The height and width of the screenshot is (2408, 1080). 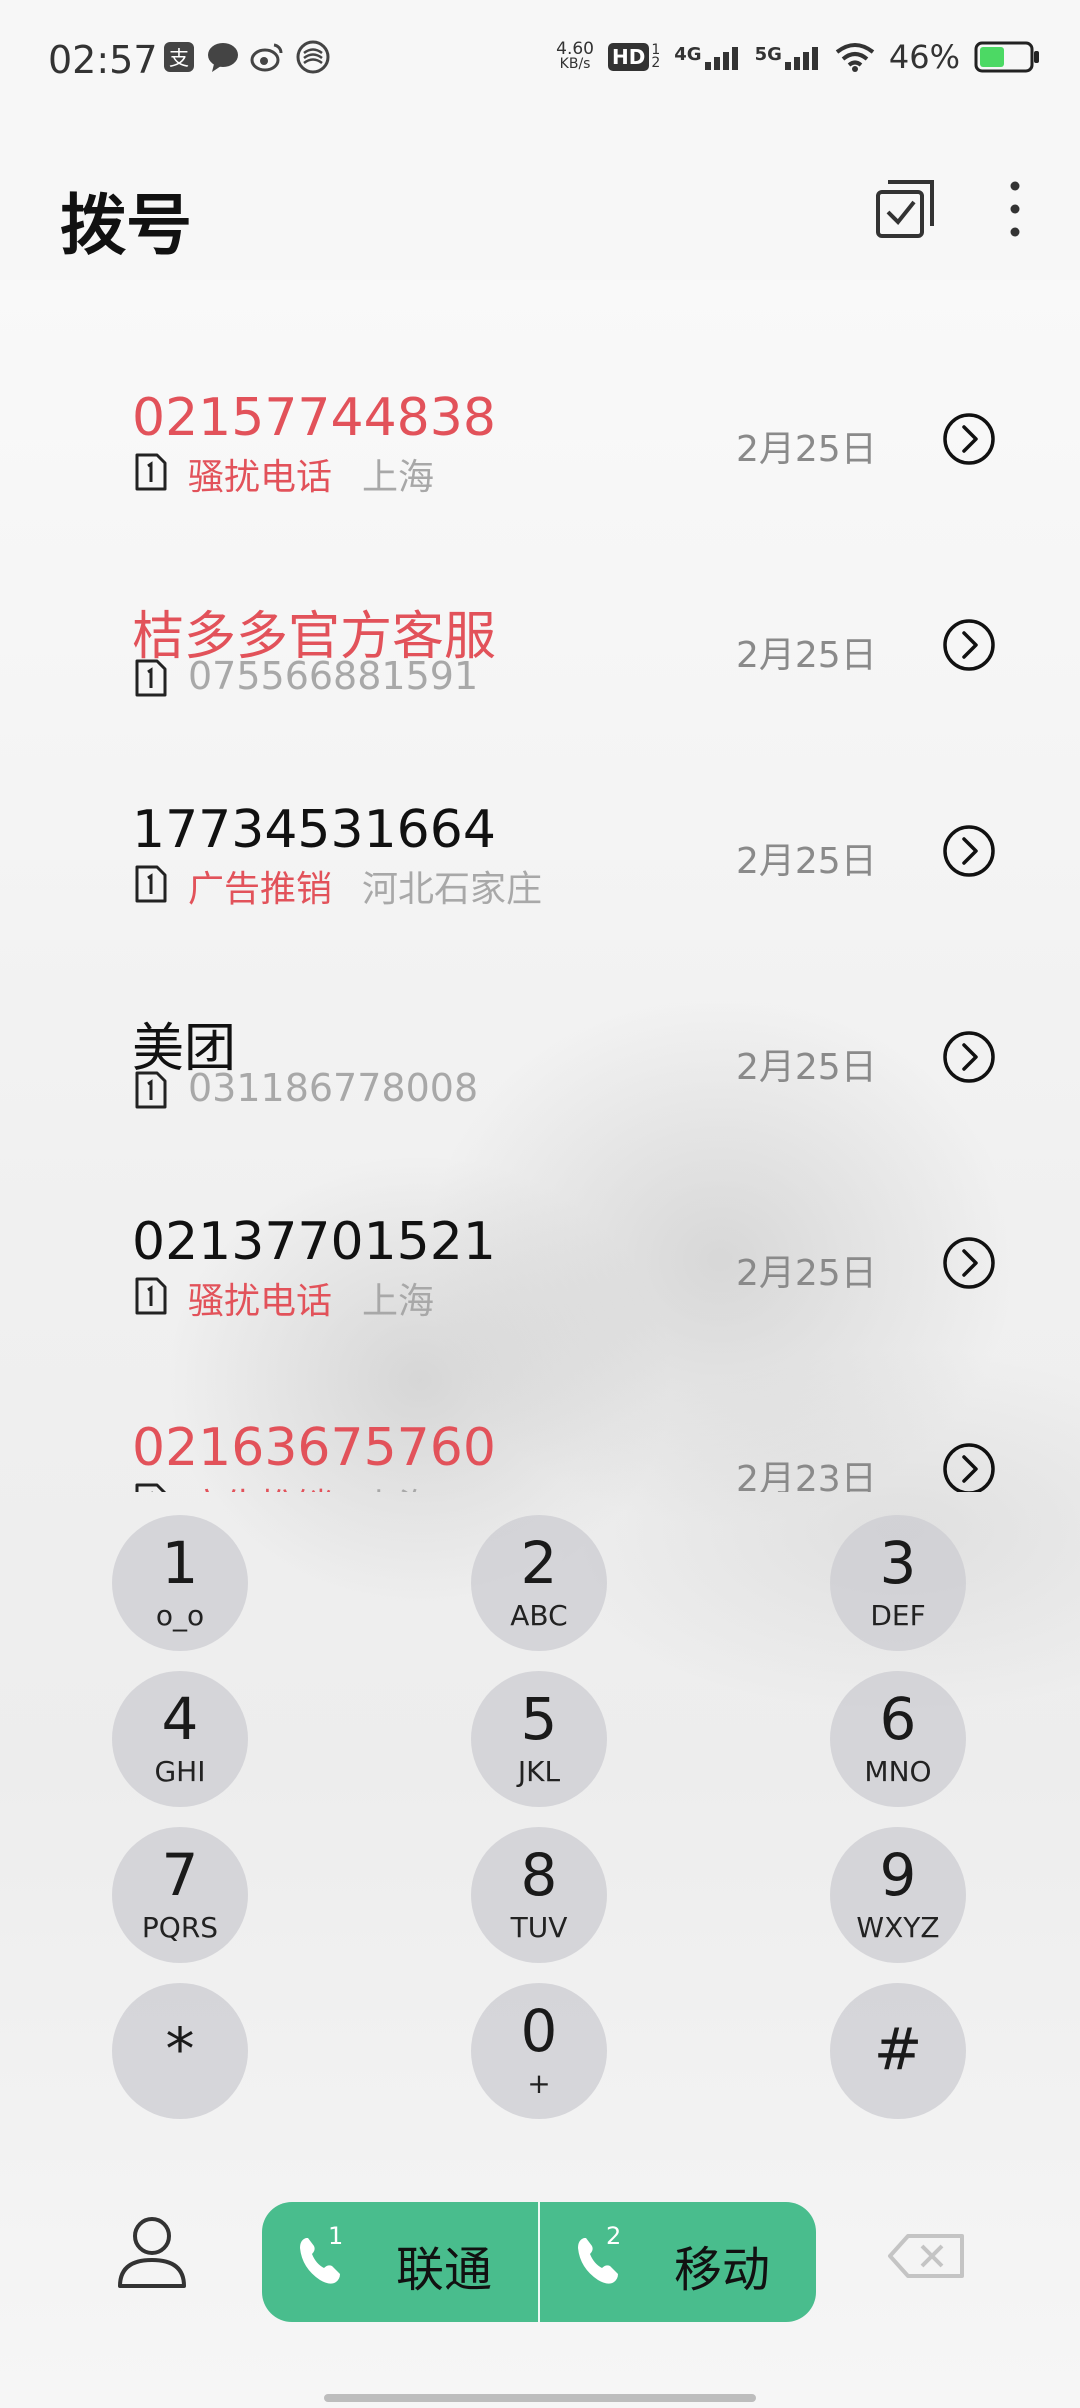 What do you see at coordinates (898, 1771) in the screenshot?
I see `key-letters: MNO` at bounding box center [898, 1771].